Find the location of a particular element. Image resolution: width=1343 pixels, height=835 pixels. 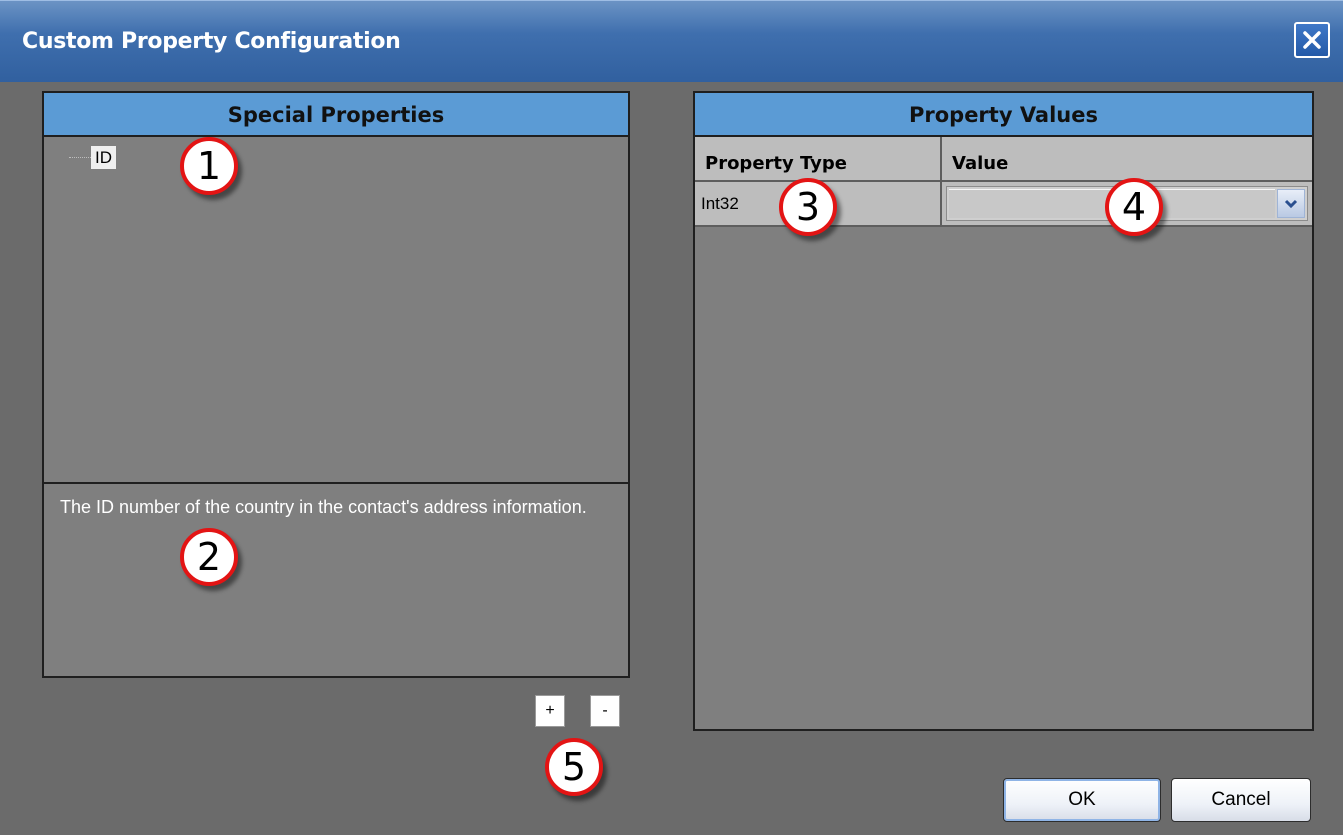

ok-button: OK is located at coordinates (1082, 800).